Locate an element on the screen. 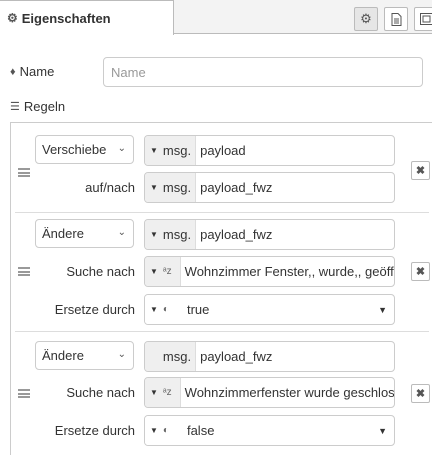 This screenshot has width=432, height=455. tab-properties: ⚙ Eigenschaften is located at coordinates (87, 17).